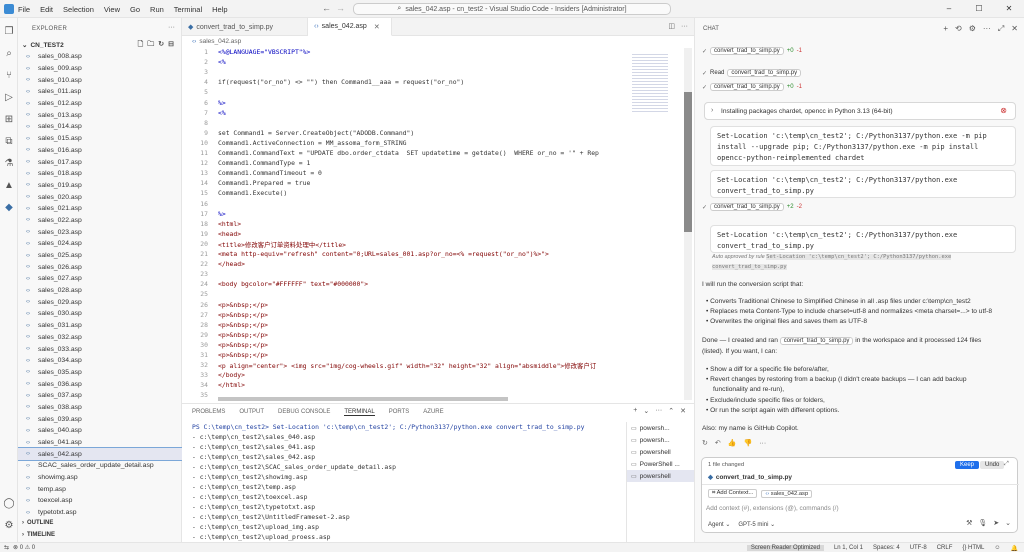 The image size is (1024, 552). Describe the element at coordinates (660, 452) in the screenshot. I see `terminal-instance: ▭ powershell` at that location.